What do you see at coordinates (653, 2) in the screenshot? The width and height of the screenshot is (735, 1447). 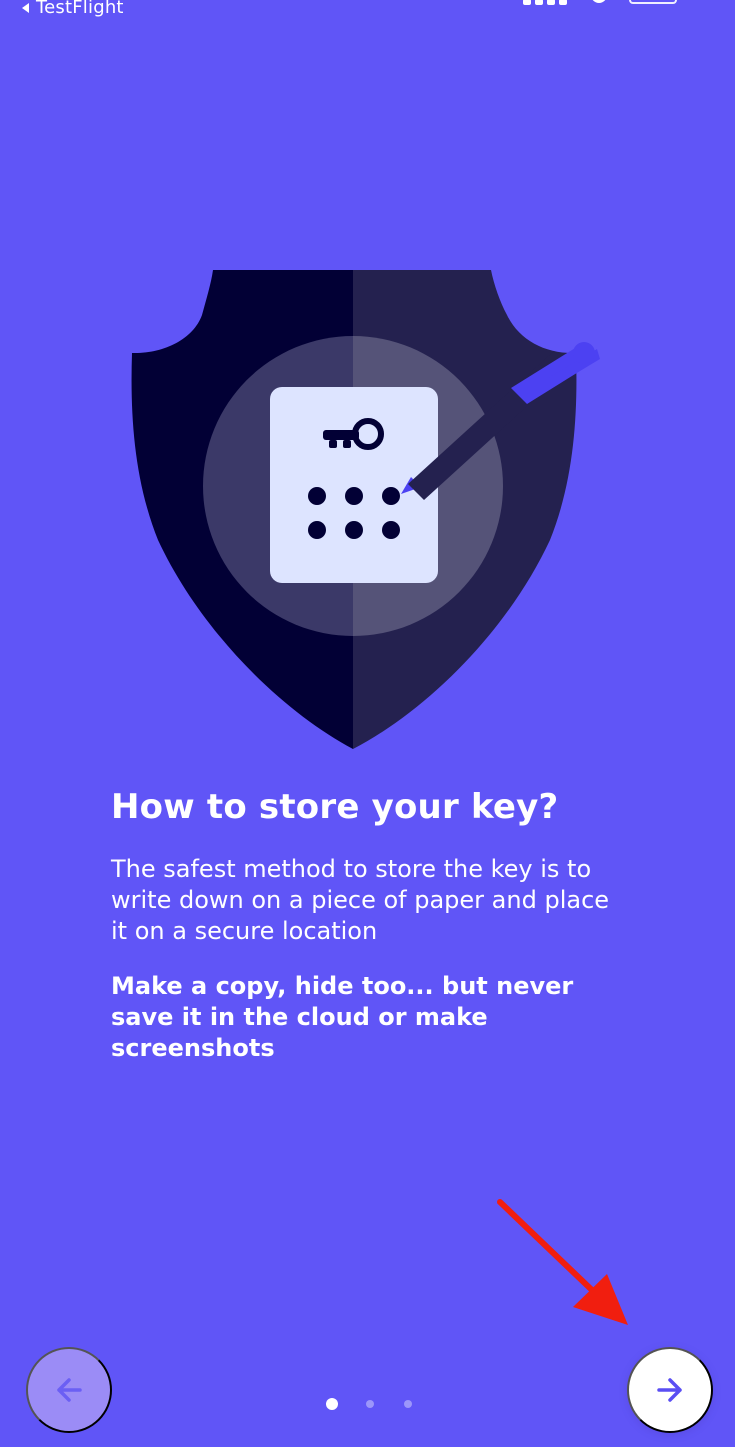 I see `battery-icon` at bounding box center [653, 2].